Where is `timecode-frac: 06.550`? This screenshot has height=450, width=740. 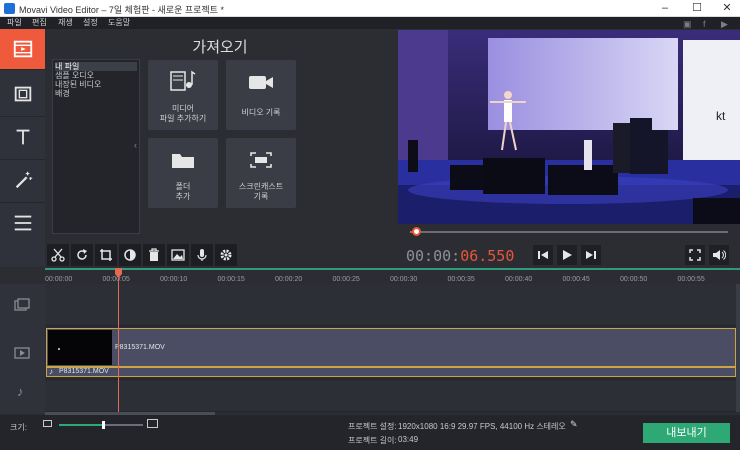
timecode-frac: 06.550 is located at coordinates (487, 256).